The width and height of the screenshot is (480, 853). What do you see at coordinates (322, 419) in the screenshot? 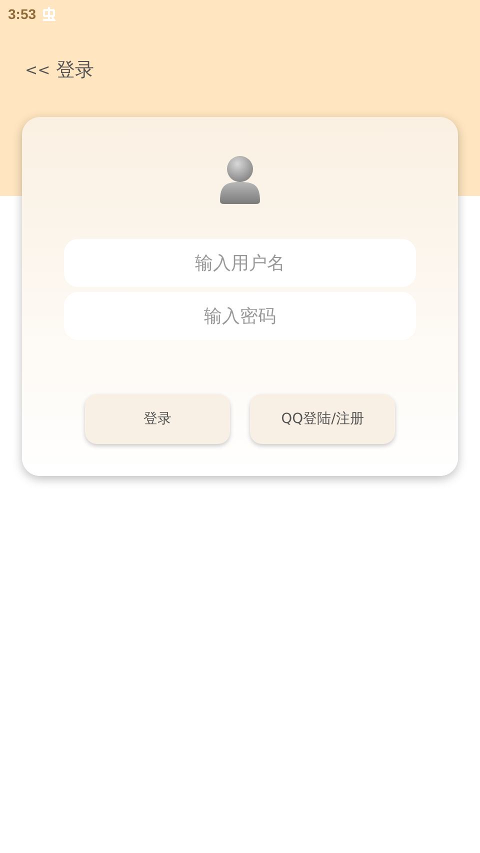
I see `qq-login-button: QQ登陆/注册` at bounding box center [322, 419].